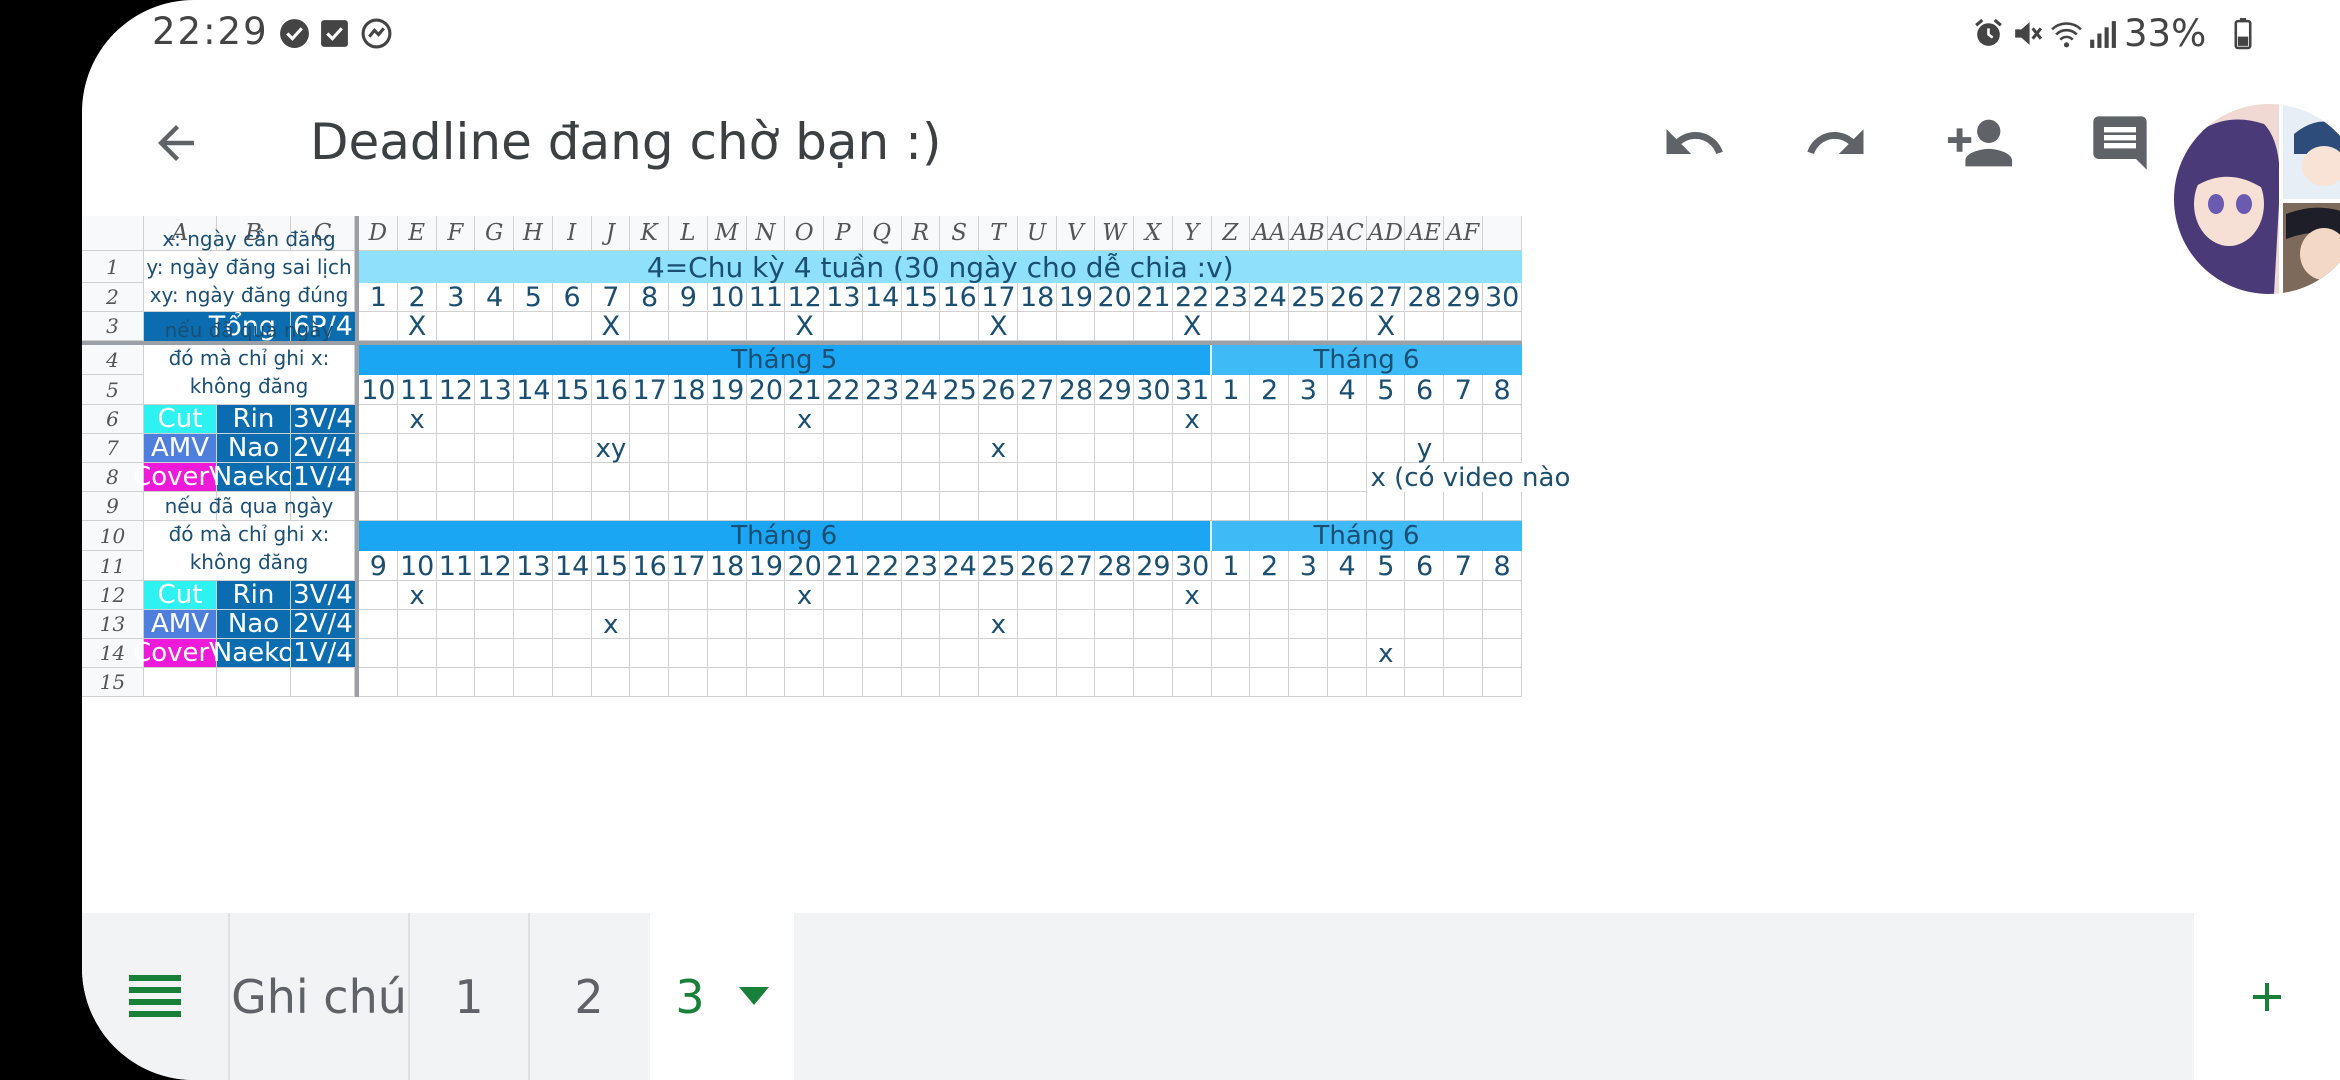 This screenshot has height=1080, width=2340. Describe the element at coordinates (921, 233) in the screenshot. I see `column-header: R` at that location.